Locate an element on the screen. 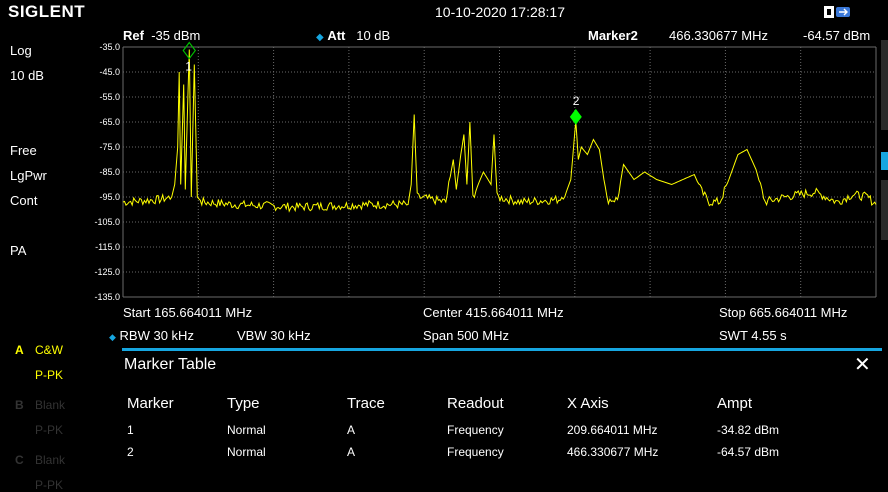  marker-table-title: Marker Table is located at coordinates (170, 364).